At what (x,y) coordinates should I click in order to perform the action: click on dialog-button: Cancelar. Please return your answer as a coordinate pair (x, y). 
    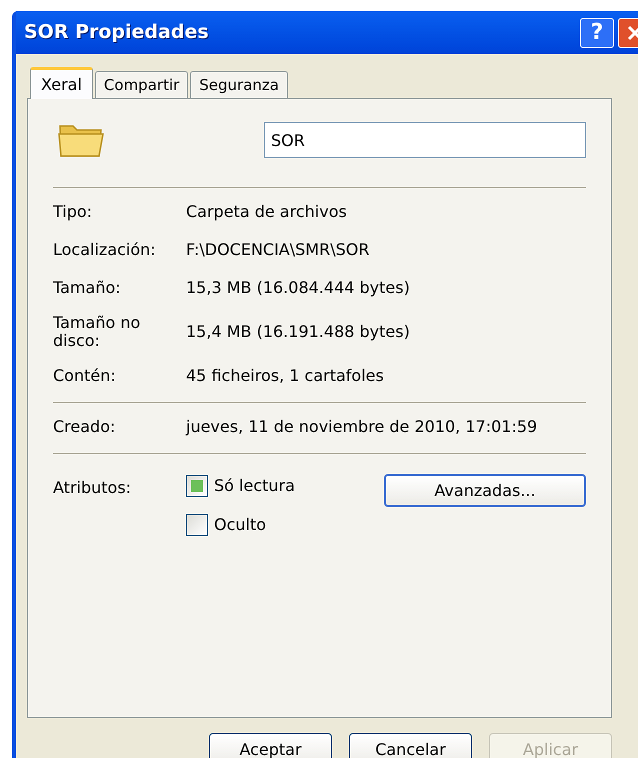
    Looking at the image, I should click on (410, 745).